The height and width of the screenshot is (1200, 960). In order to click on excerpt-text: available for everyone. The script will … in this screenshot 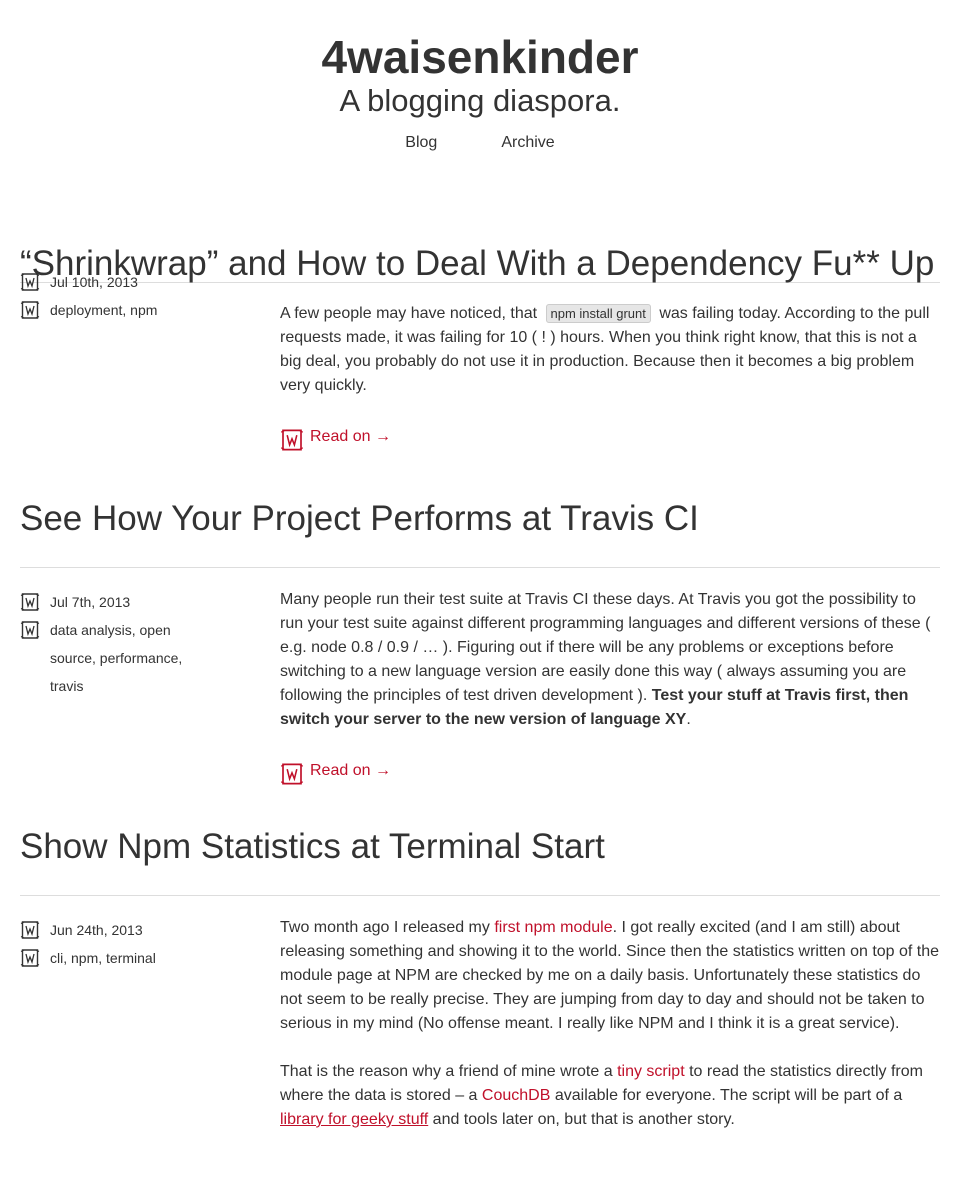, I will do `click(726, 1095)`.